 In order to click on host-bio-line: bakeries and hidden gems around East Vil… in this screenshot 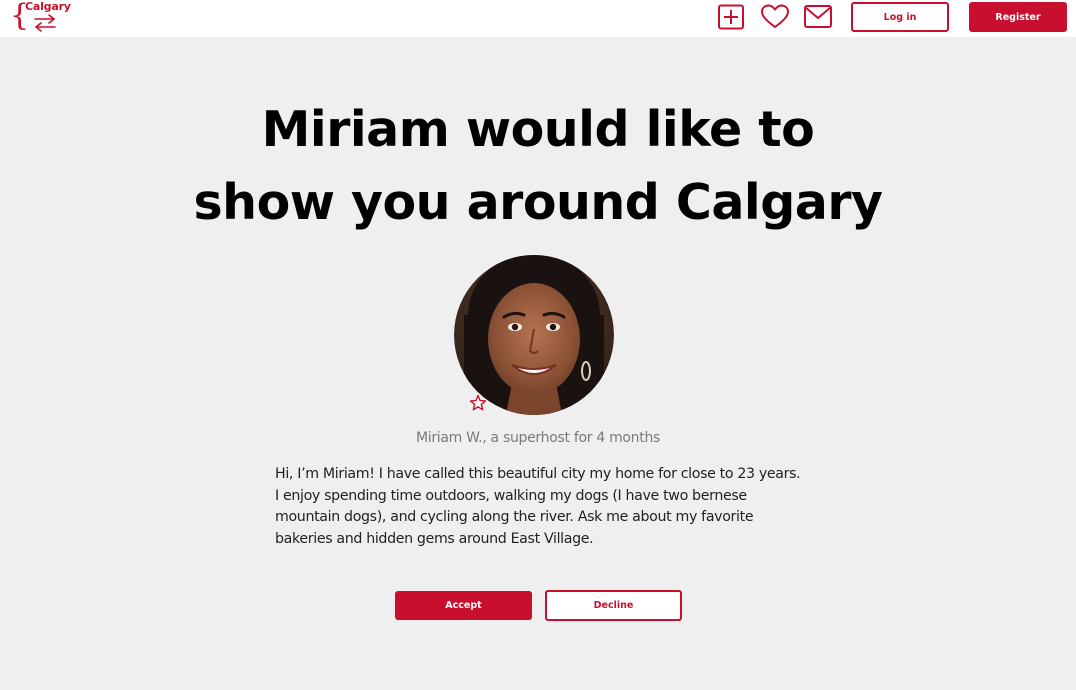, I will do `click(434, 538)`.